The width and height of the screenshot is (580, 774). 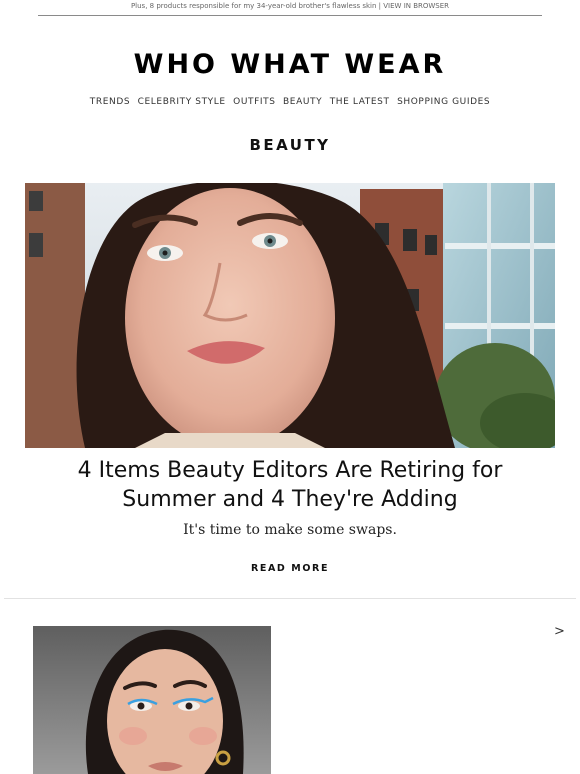 What do you see at coordinates (416, 6) in the screenshot?
I see `view-in-browser-link: VIEW IN BROWSER` at bounding box center [416, 6].